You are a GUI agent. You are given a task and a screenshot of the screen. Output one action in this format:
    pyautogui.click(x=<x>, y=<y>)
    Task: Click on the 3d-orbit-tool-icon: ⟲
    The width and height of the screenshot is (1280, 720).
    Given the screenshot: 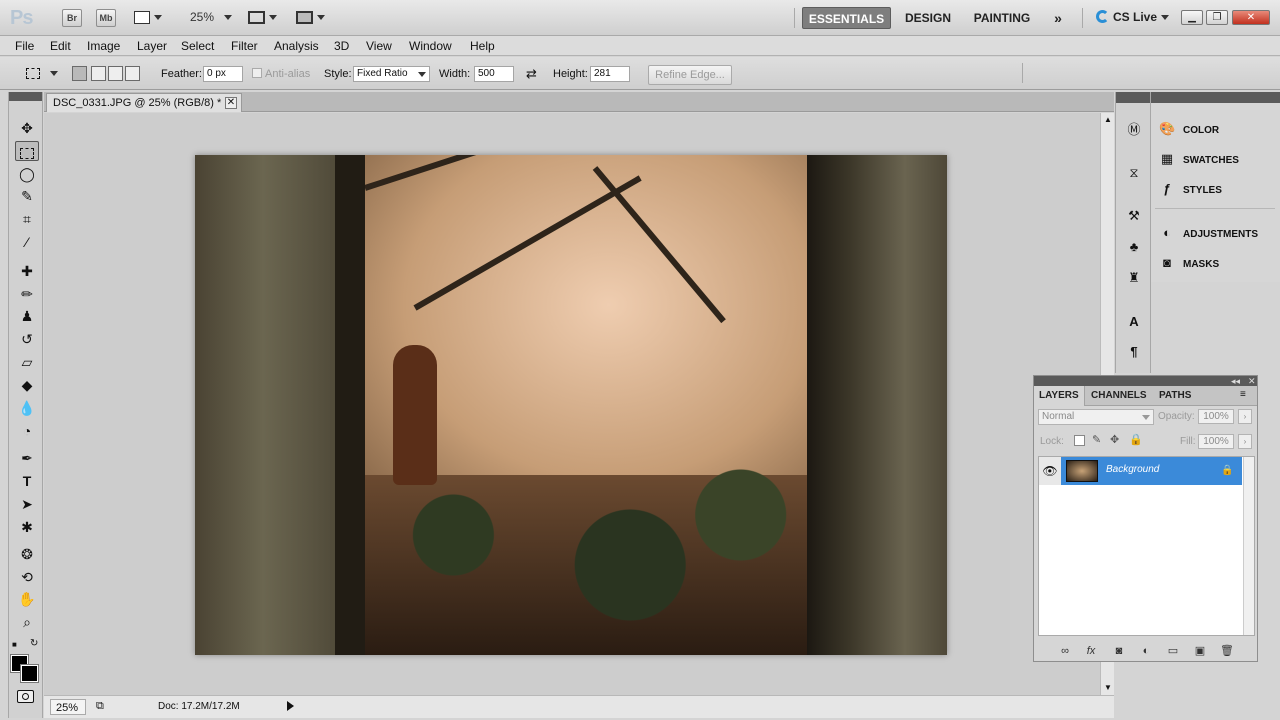 What is the action you would take?
    pyautogui.click(x=27, y=577)
    